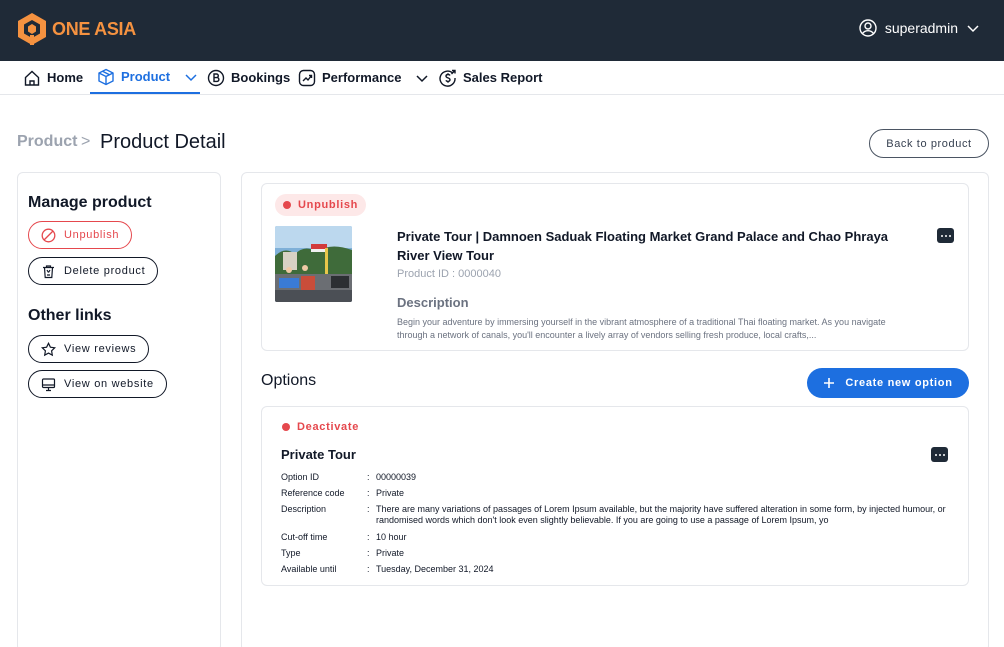 The height and width of the screenshot is (647, 1004). I want to click on top-header: ONE ASIA superadmin, so click(502, 30).